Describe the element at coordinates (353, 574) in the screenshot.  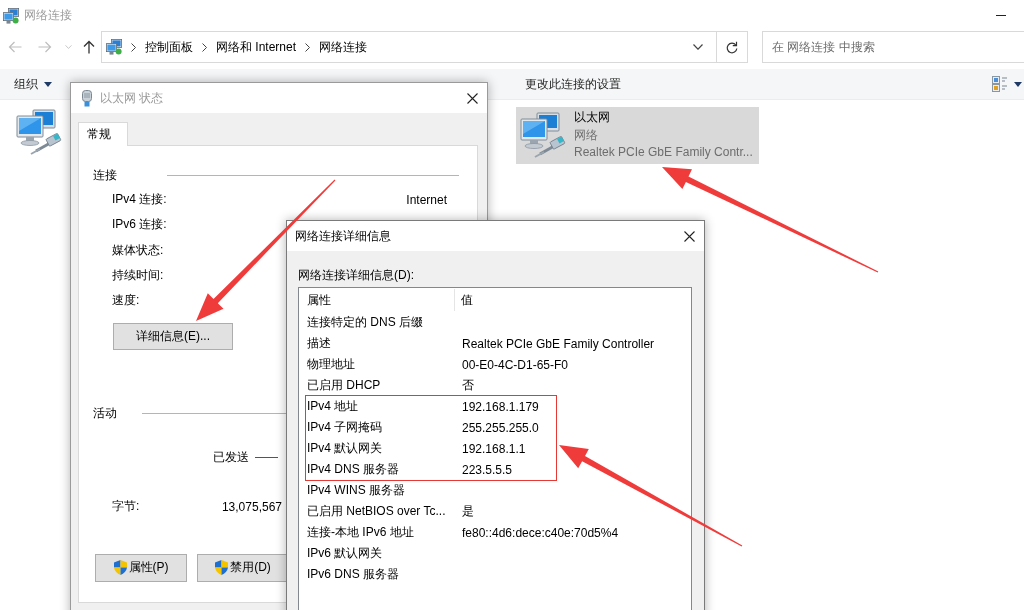
I see `property-cell-text: IPv6 DNS 服务器` at that location.